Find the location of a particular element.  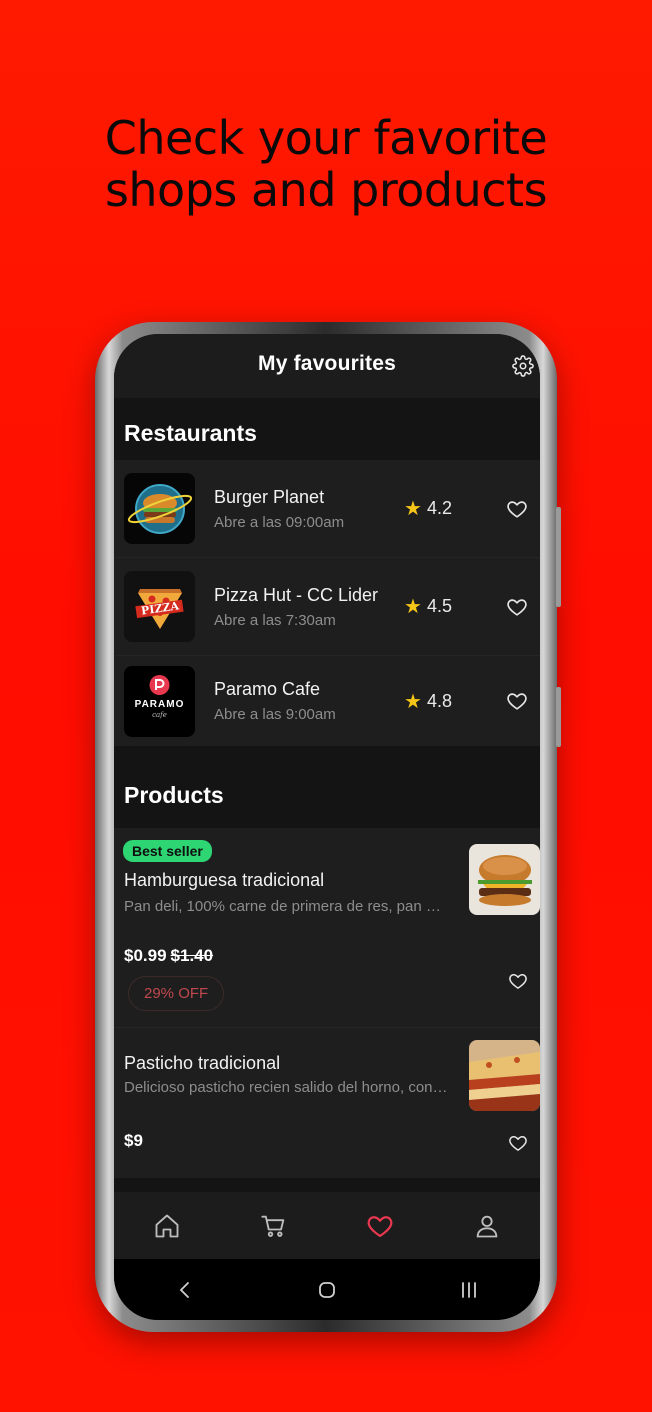

paramo-logo-sub: cafe is located at coordinates (159, 714).